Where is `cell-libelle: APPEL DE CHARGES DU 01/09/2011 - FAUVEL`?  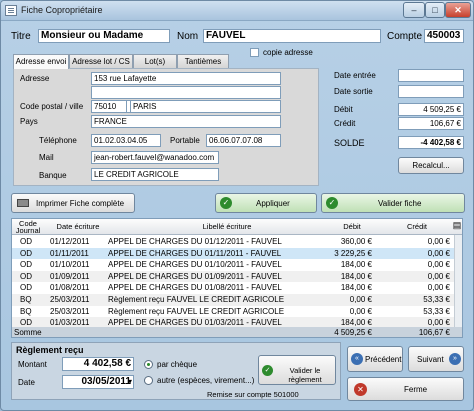
cell-libelle: APPEL DE CHARGES DU 01/09/2011 - FAUVEL is located at coordinates (195, 276).